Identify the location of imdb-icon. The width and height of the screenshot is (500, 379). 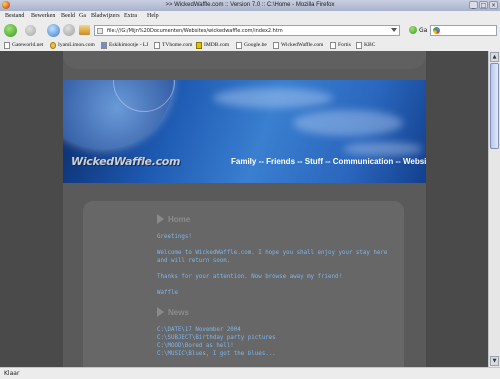
(199, 45).